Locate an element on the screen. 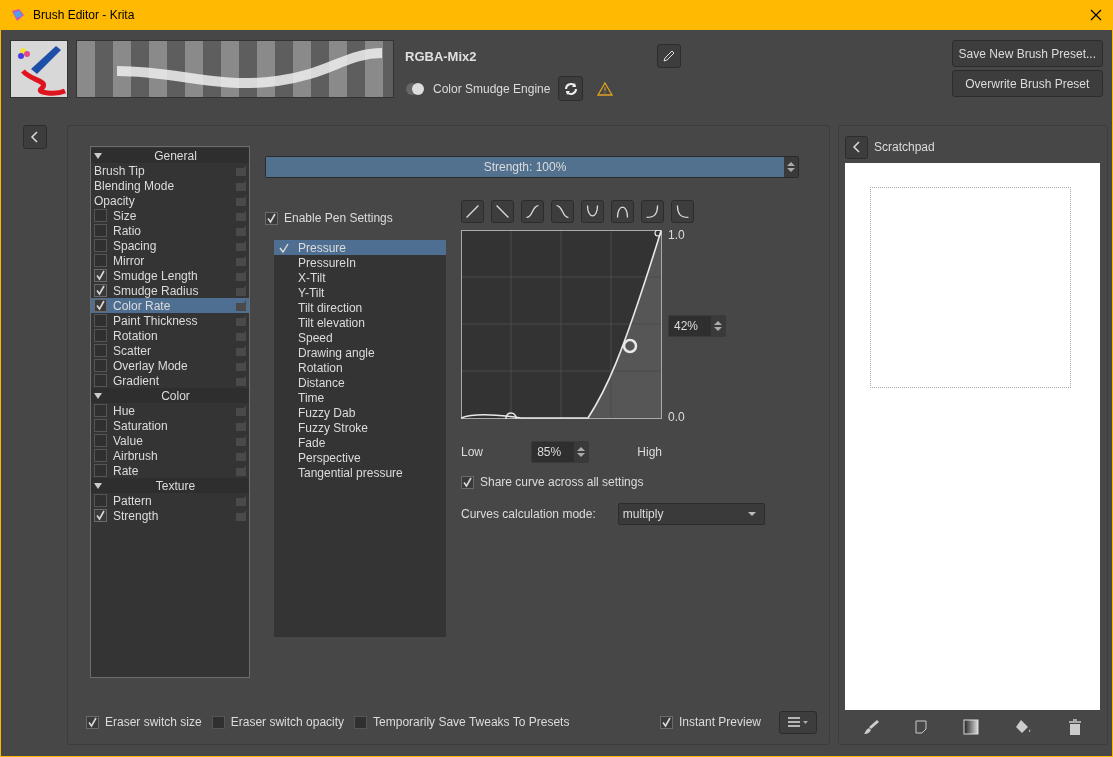 Image resolution: width=1113 pixels, height=757 pixels. option-row: Hue is located at coordinates (170, 410).